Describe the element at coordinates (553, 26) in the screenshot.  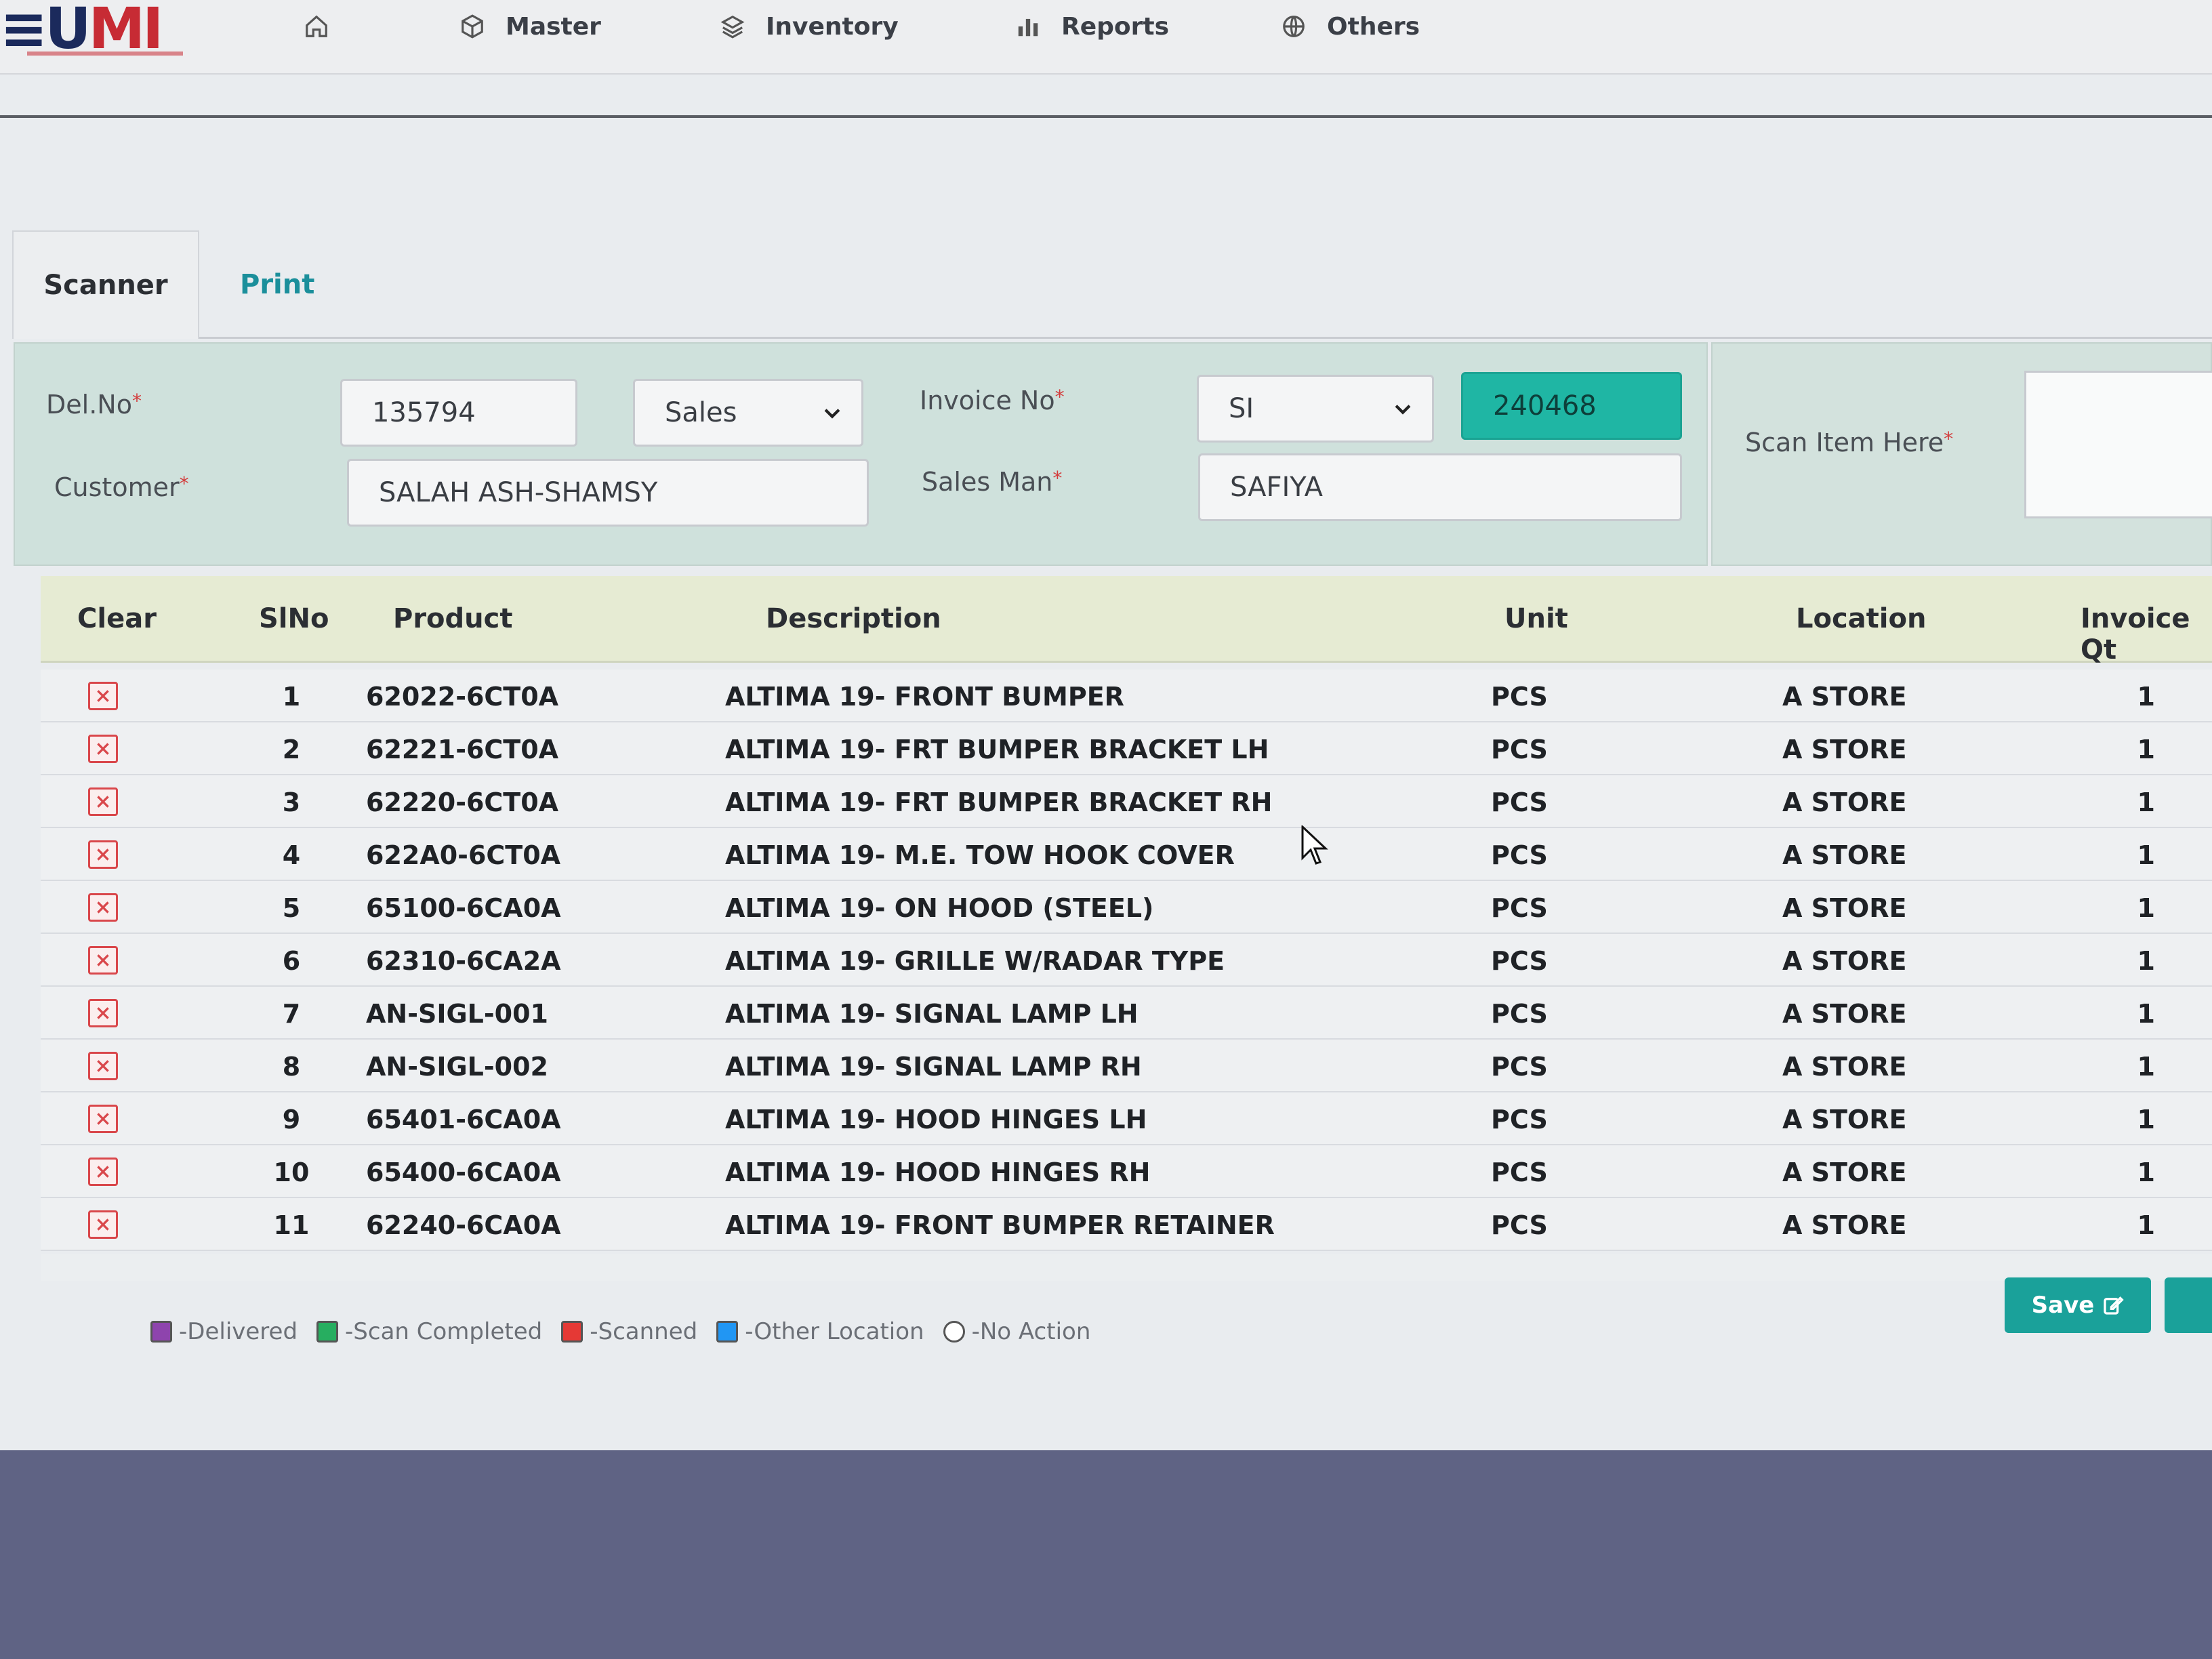
I see `nav-master-label: Master` at that location.